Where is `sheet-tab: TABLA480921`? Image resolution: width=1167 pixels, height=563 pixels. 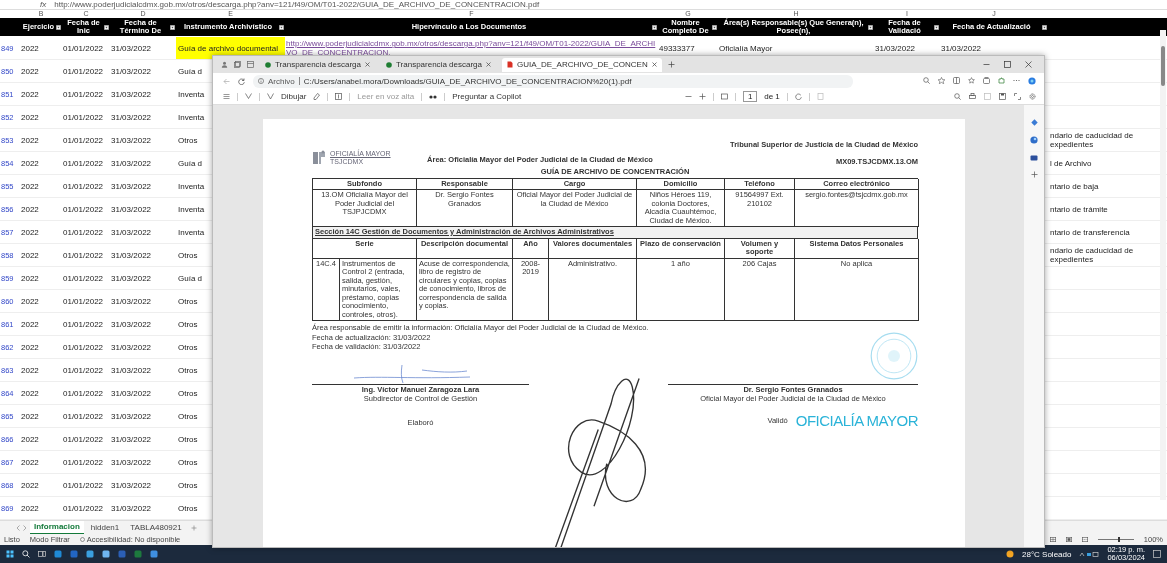
sheet-tab: TABLA480921 is located at coordinates (156, 527).